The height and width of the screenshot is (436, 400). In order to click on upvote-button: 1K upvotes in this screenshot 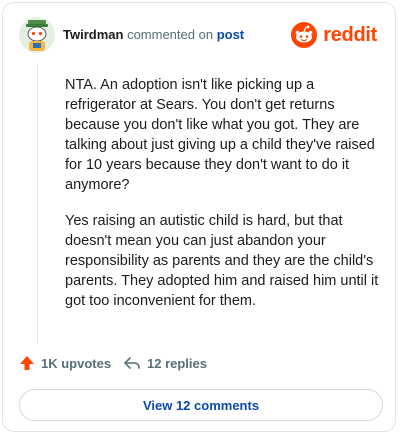, I will do `click(65, 363)`.